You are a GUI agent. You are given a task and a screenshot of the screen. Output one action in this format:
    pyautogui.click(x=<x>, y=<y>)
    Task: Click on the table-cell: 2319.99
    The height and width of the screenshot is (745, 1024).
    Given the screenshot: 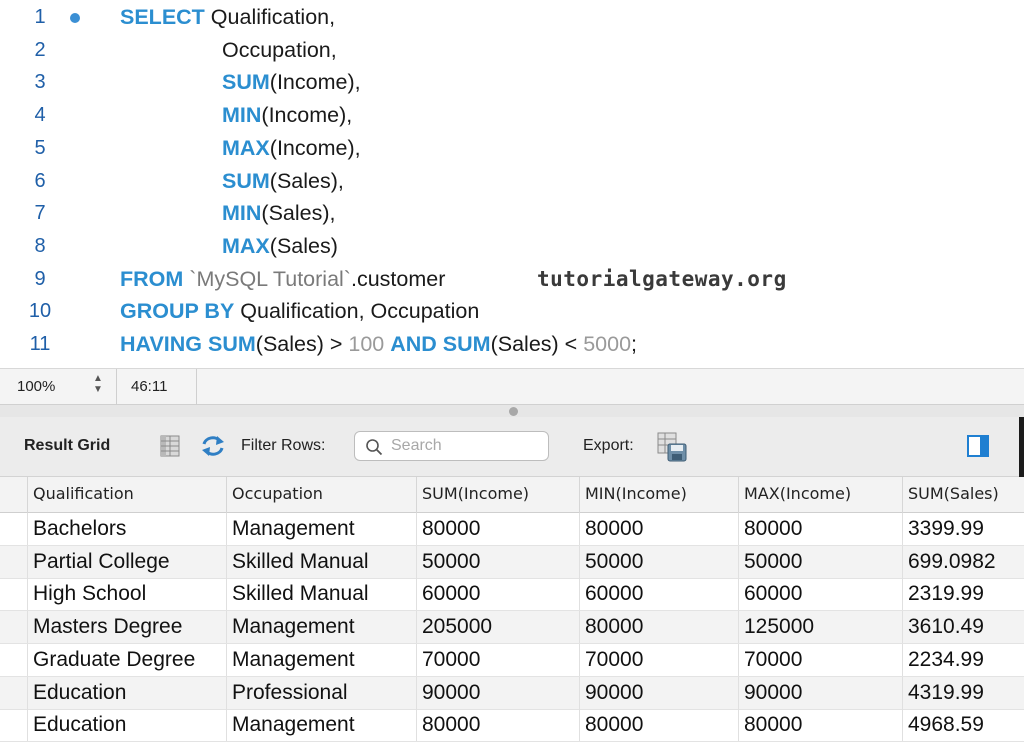 What is the action you would take?
    pyautogui.click(x=963, y=594)
    